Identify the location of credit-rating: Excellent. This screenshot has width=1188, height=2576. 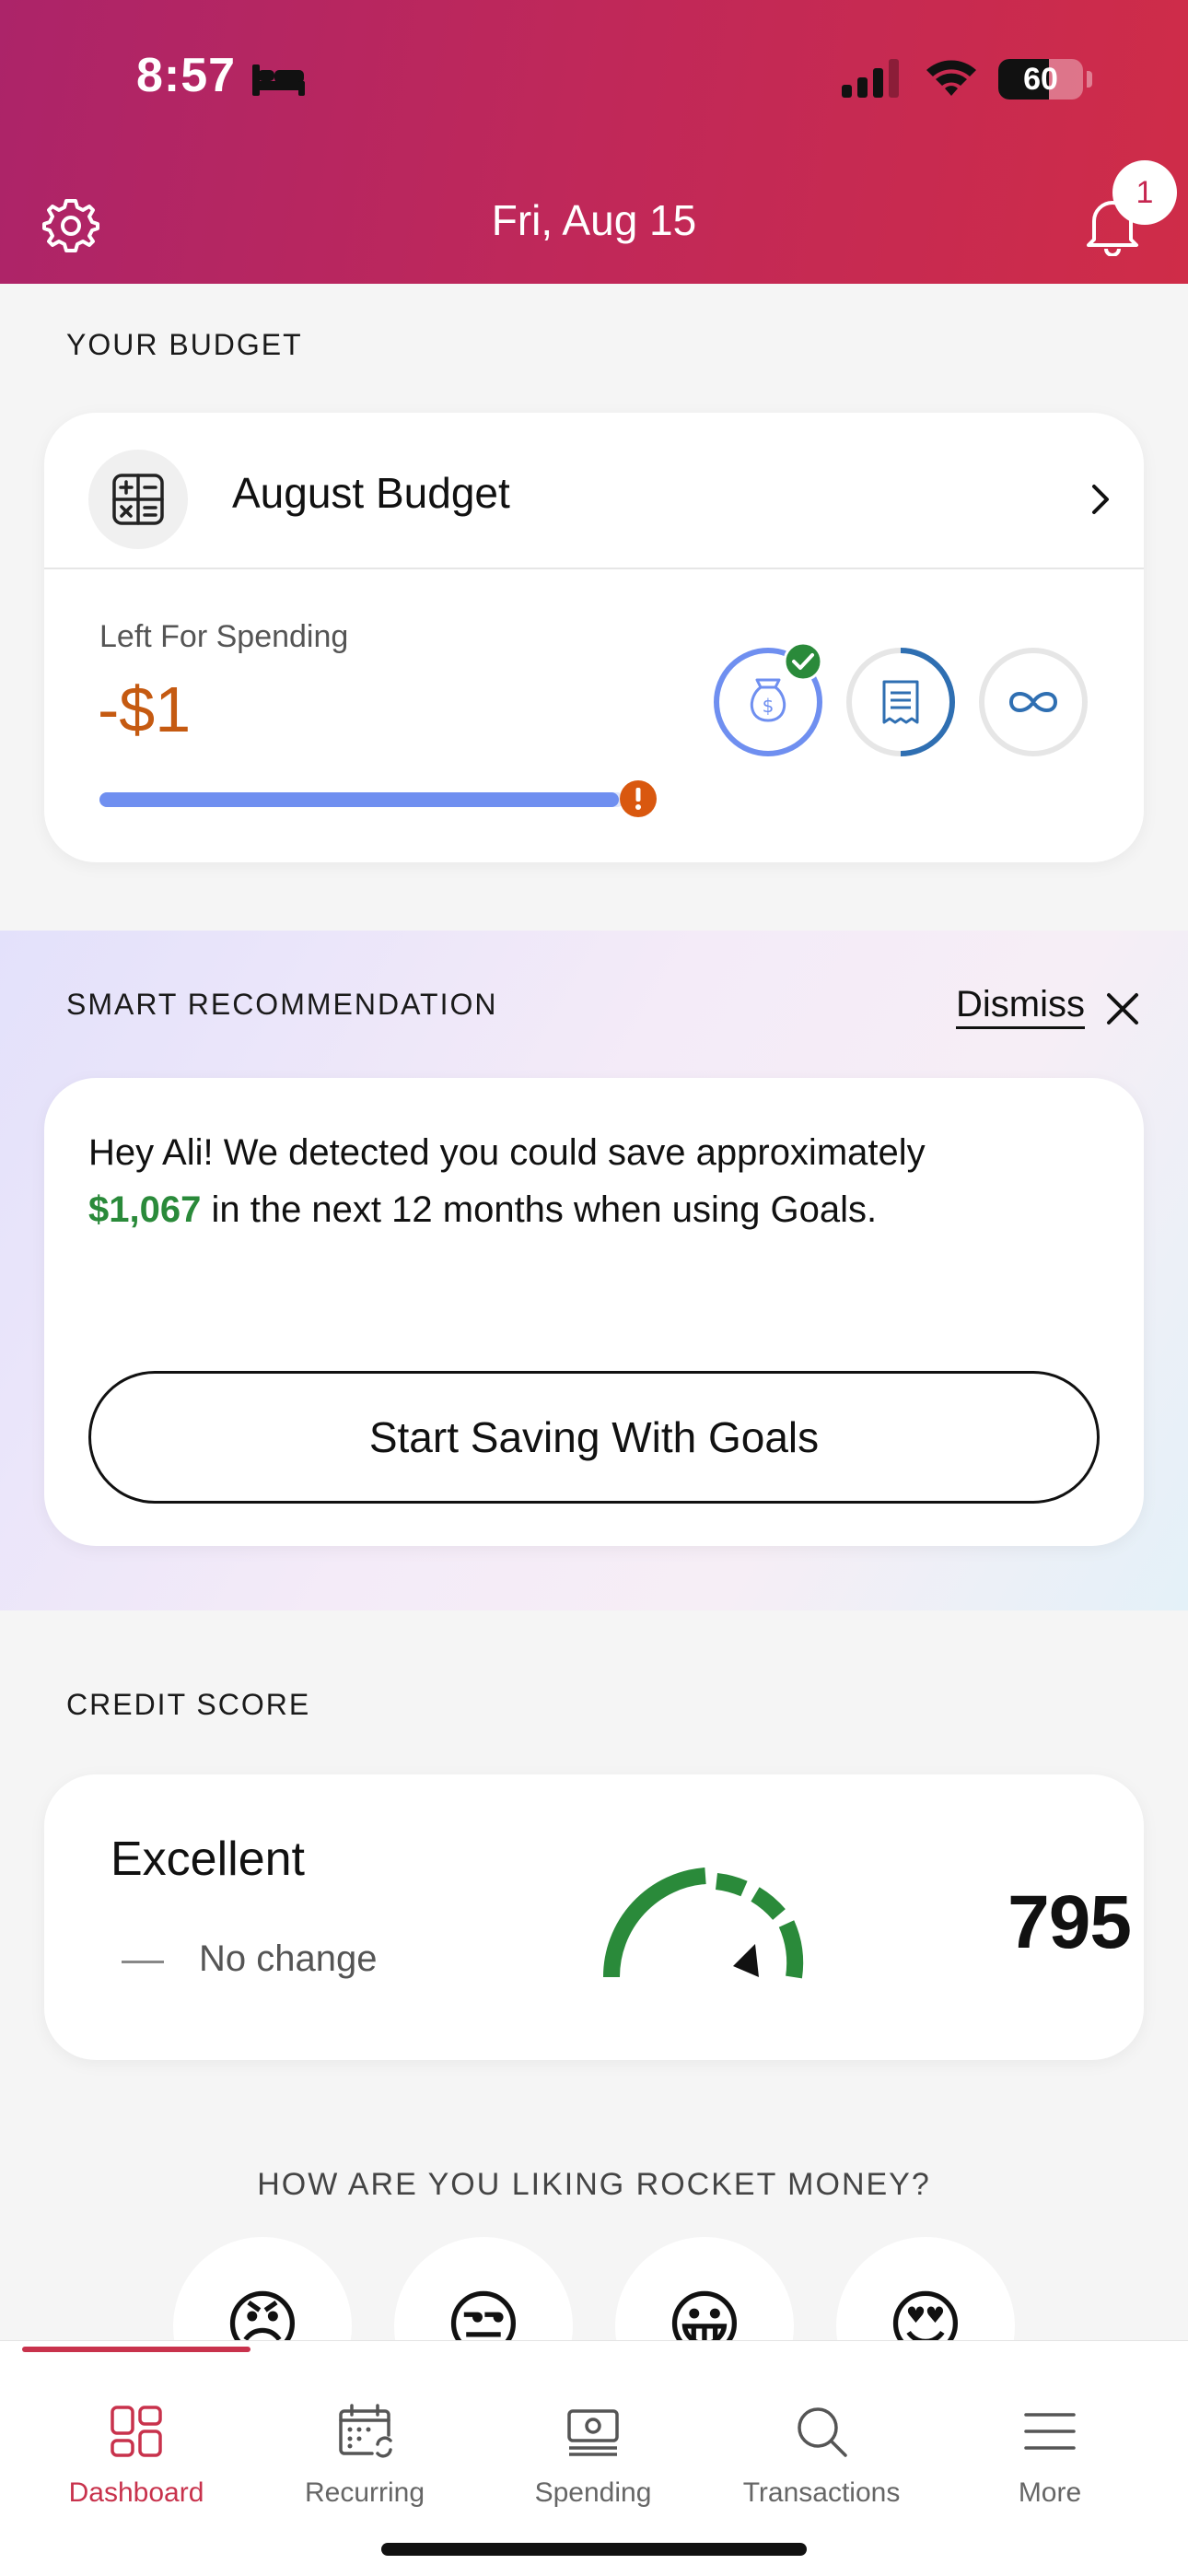
(208, 1859).